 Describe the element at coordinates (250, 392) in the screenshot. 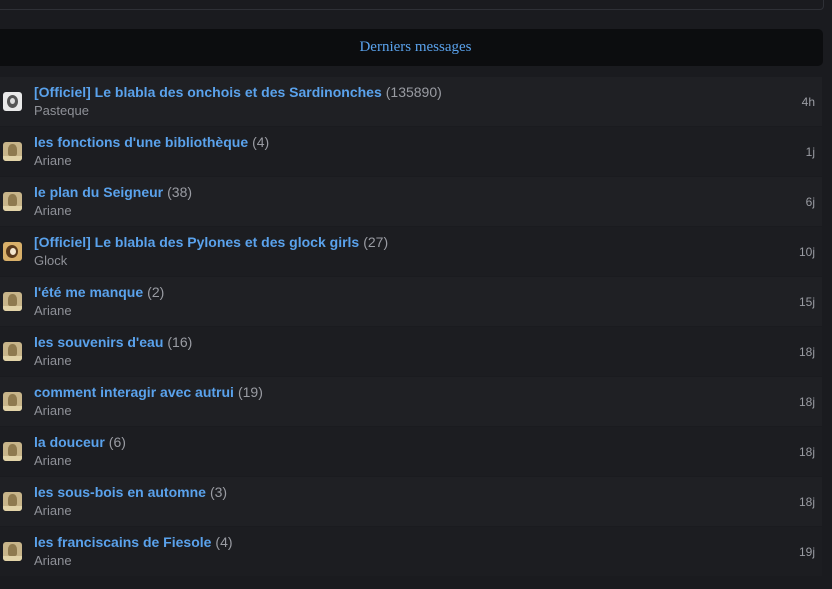

I see `message-count: (19)` at that location.